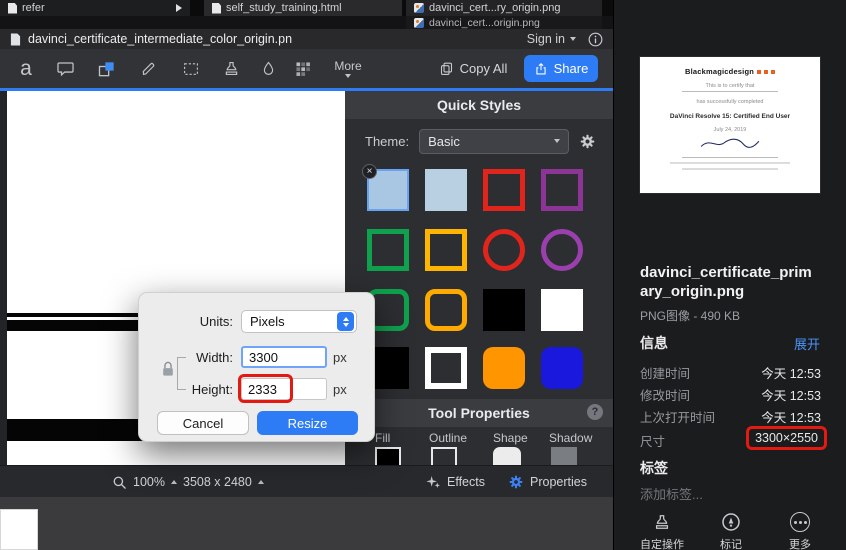  What do you see at coordinates (547, 482) in the screenshot?
I see `properties-button: Properties` at bounding box center [547, 482].